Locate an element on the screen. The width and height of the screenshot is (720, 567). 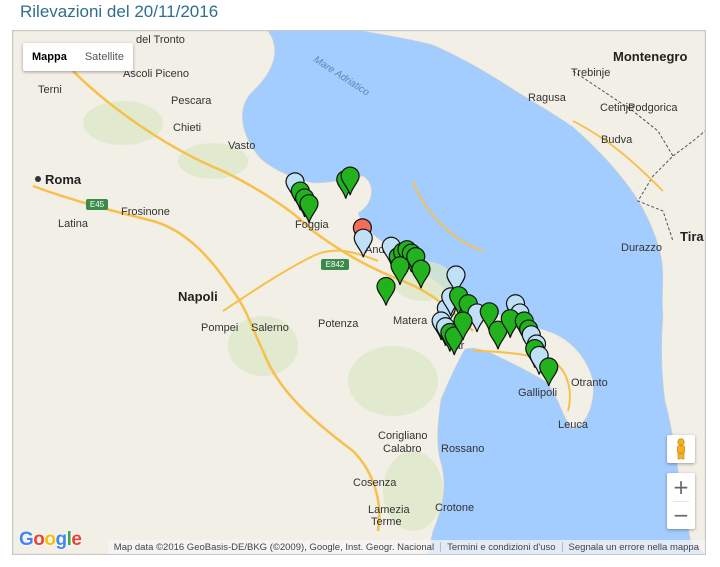
city-label: Matera is located at coordinates (410, 321).